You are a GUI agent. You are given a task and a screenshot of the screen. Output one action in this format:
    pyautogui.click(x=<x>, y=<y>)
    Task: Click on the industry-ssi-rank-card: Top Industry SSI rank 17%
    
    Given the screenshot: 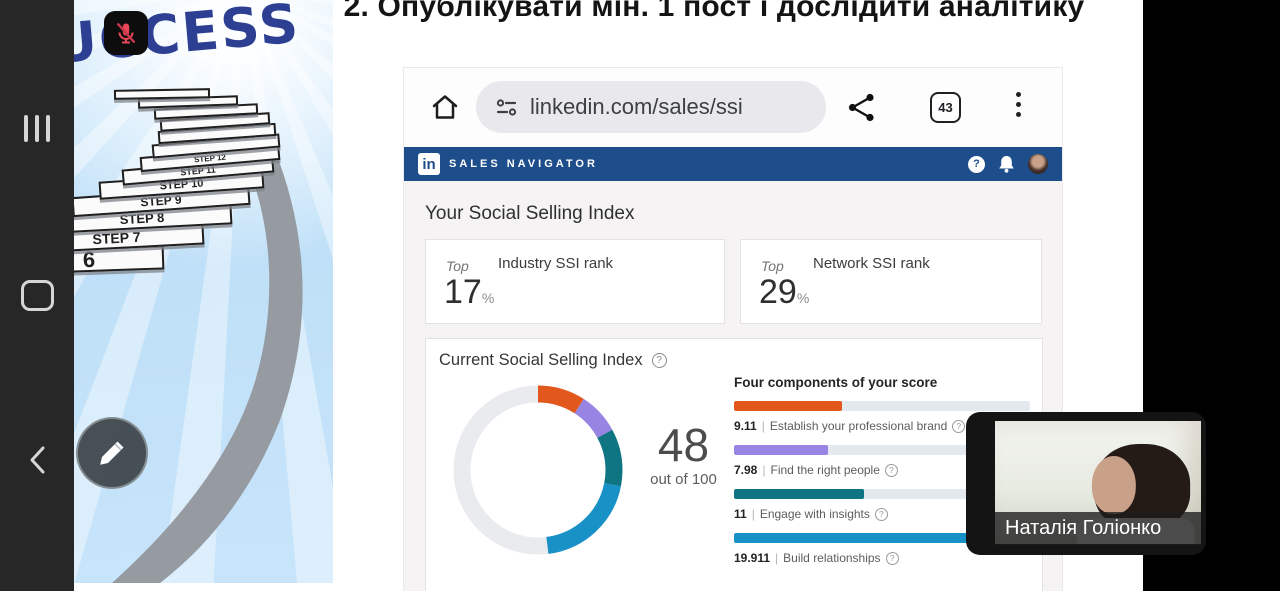 What is the action you would take?
    pyautogui.click(x=575, y=281)
    